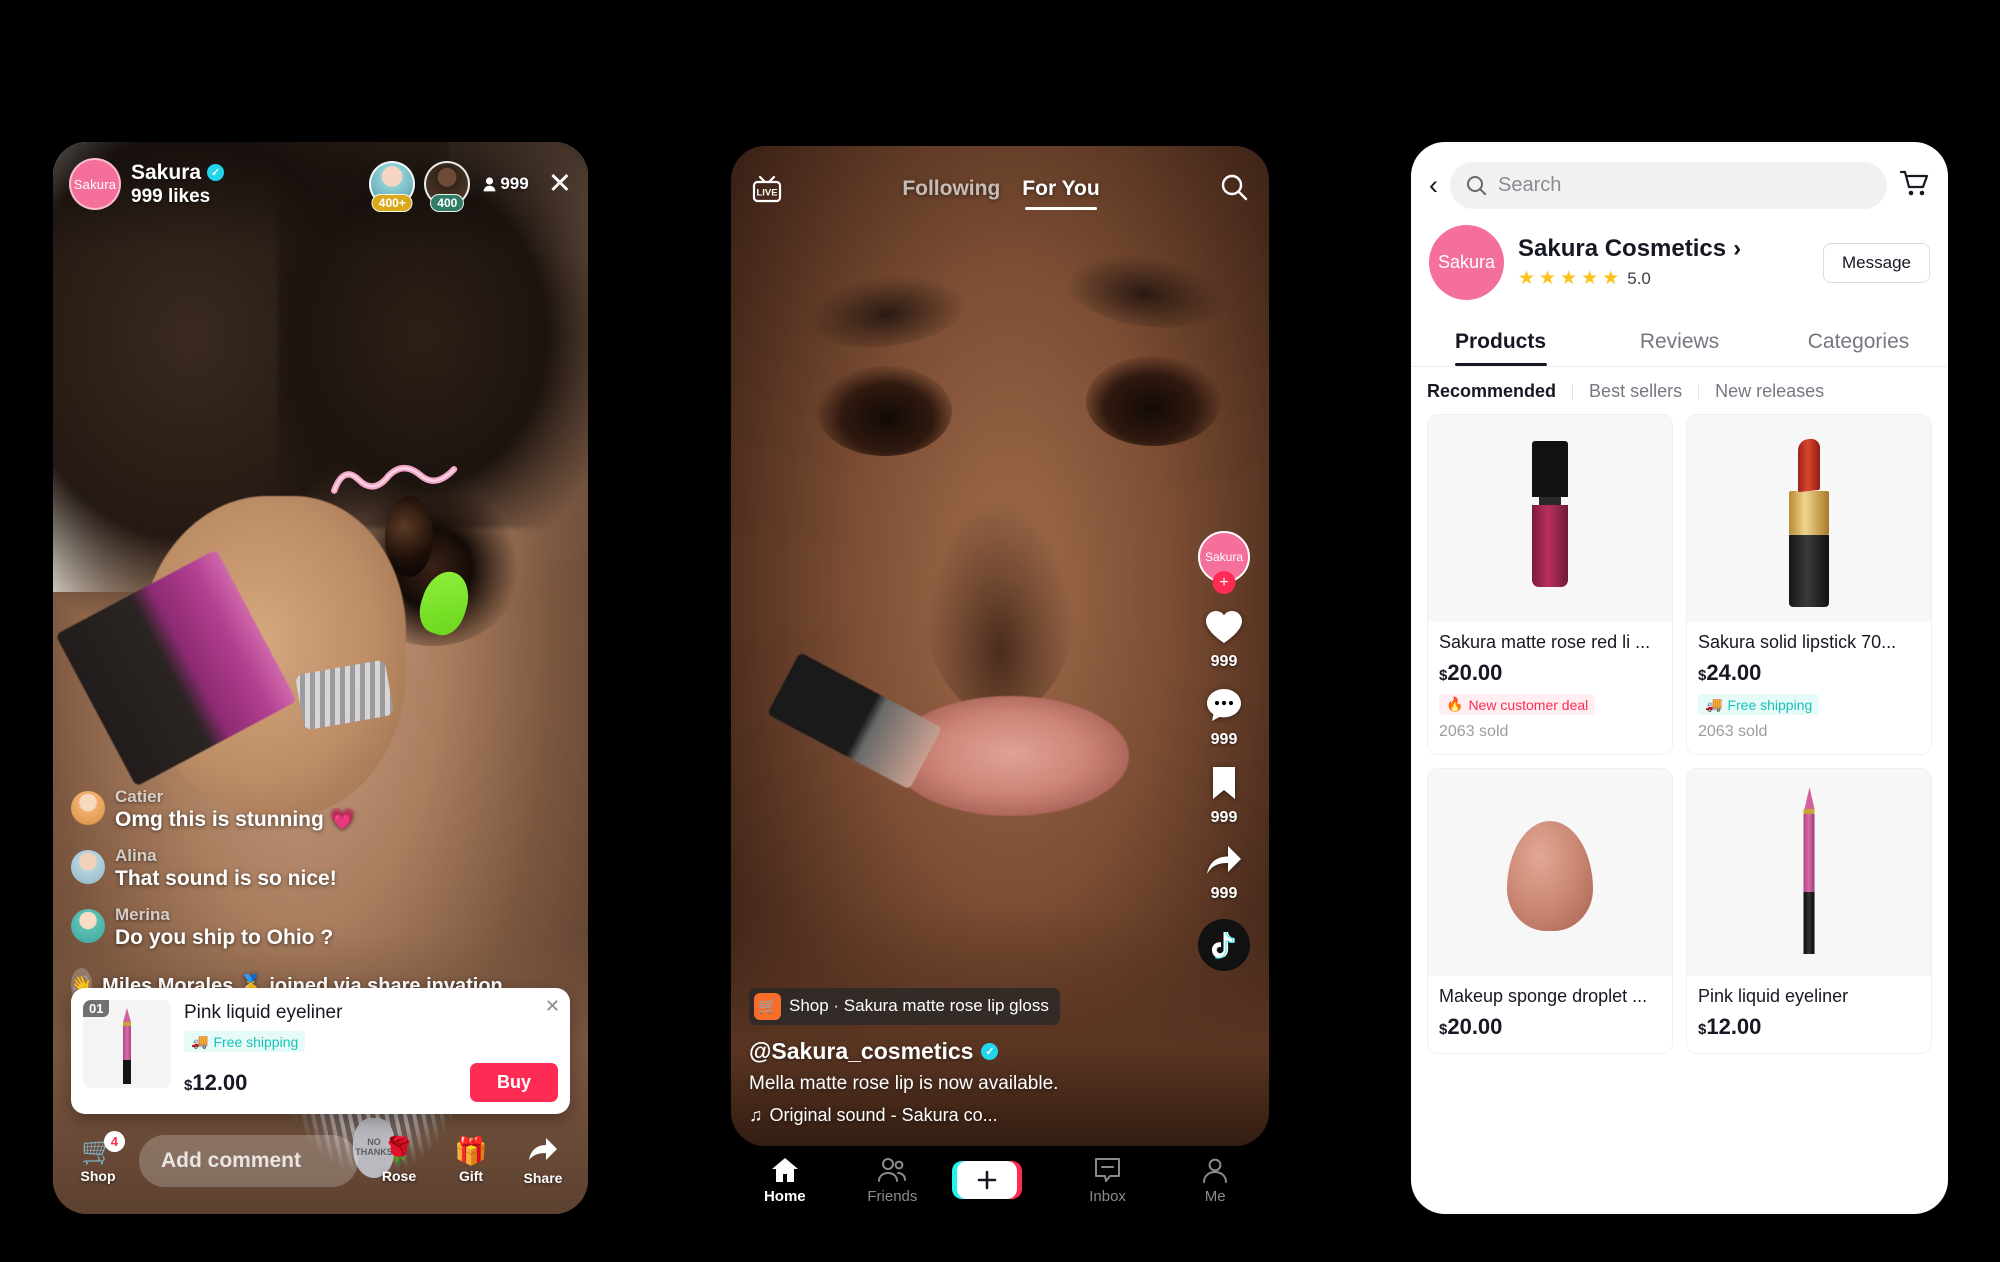 Image resolution: width=2000 pixels, height=1262 pixels. What do you see at coordinates (892, 1180) in the screenshot?
I see `nav-friends: Friends` at bounding box center [892, 1180].